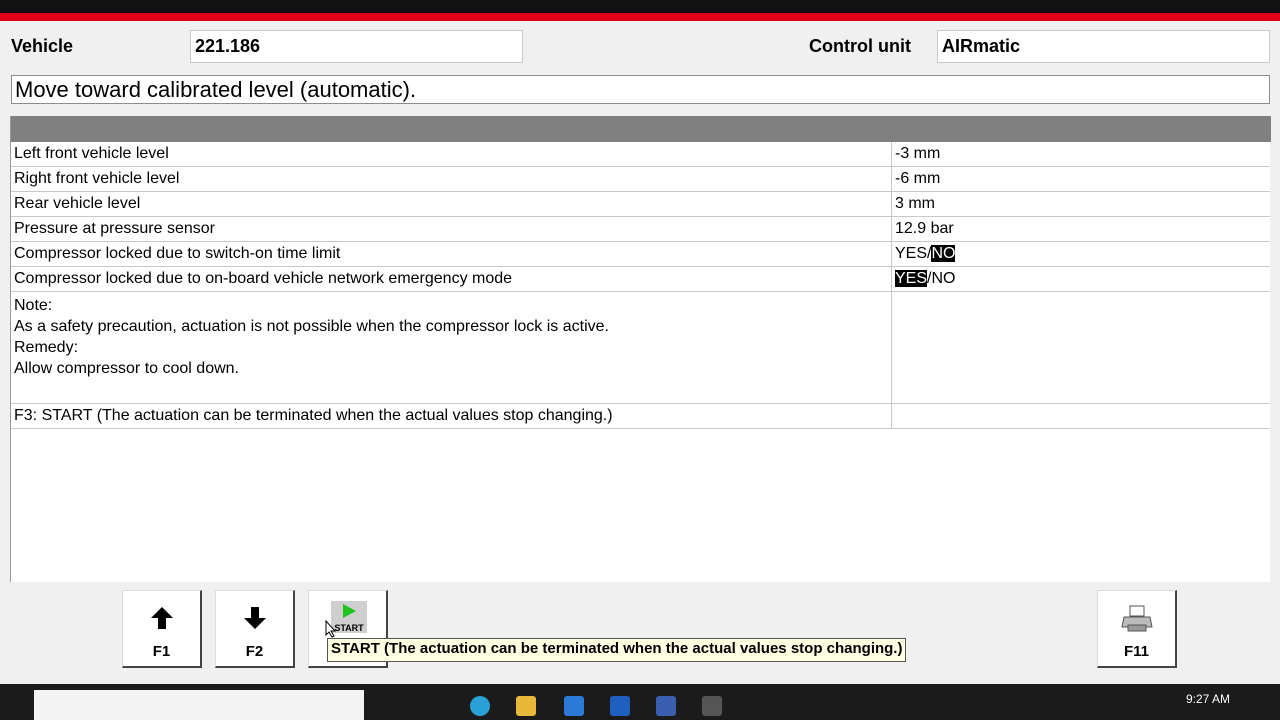 This screenshot has width=1280, height=720. Describe the element at coordinates (666, 706) in the screenshot. I see `app-icon` at that location.